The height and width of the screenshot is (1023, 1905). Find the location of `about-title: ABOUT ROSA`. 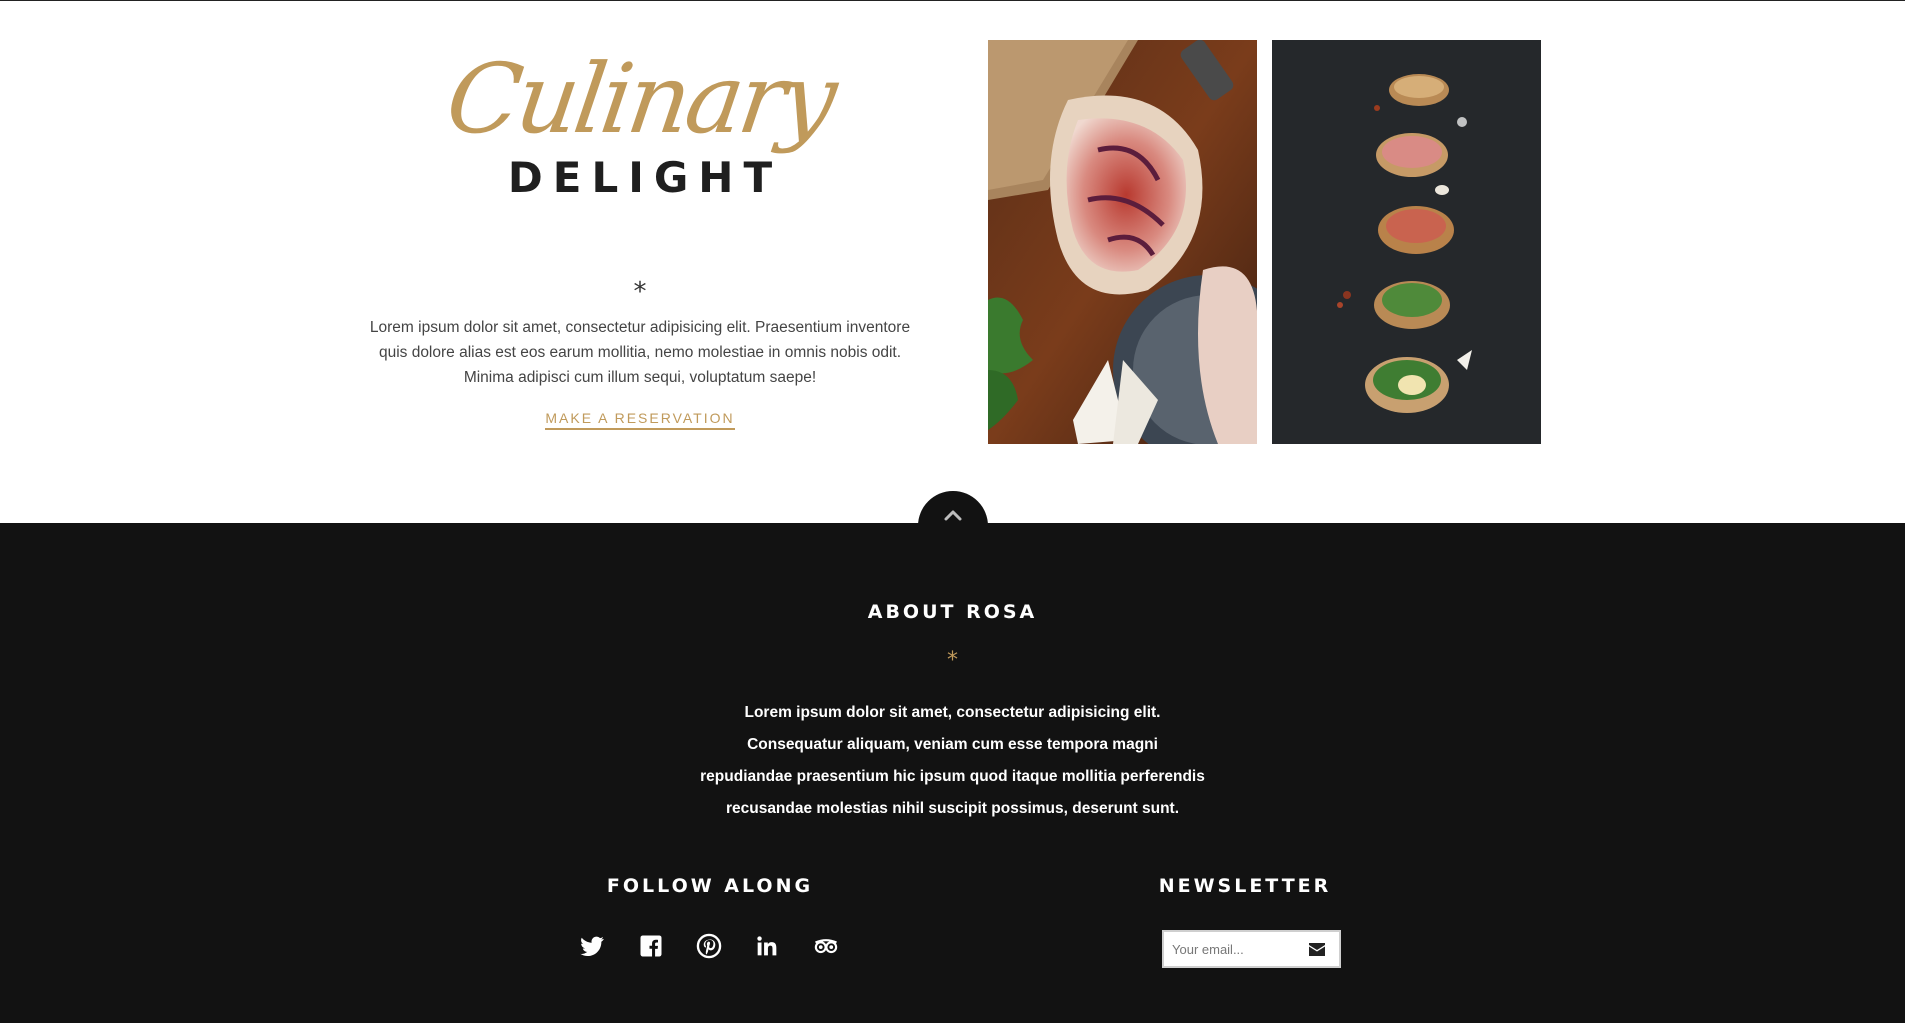

about-title: ABOUT ROSA is located at coordinates (952, 612).